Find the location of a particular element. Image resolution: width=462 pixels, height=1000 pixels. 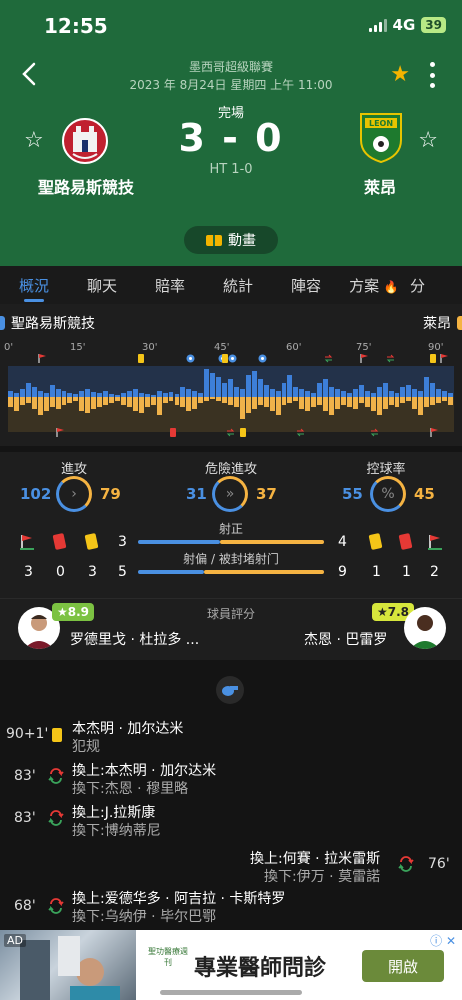

pitch-icon is located at coordinates (214, 240).